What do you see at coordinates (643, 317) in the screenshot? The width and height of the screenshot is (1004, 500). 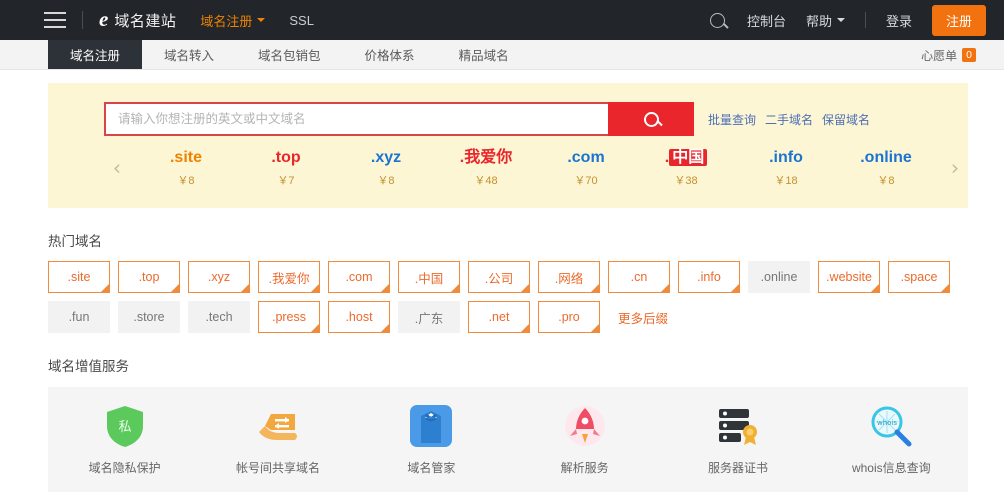 I see `more-suffixes-link: 更多后缀` at bounding box center [643, 317].